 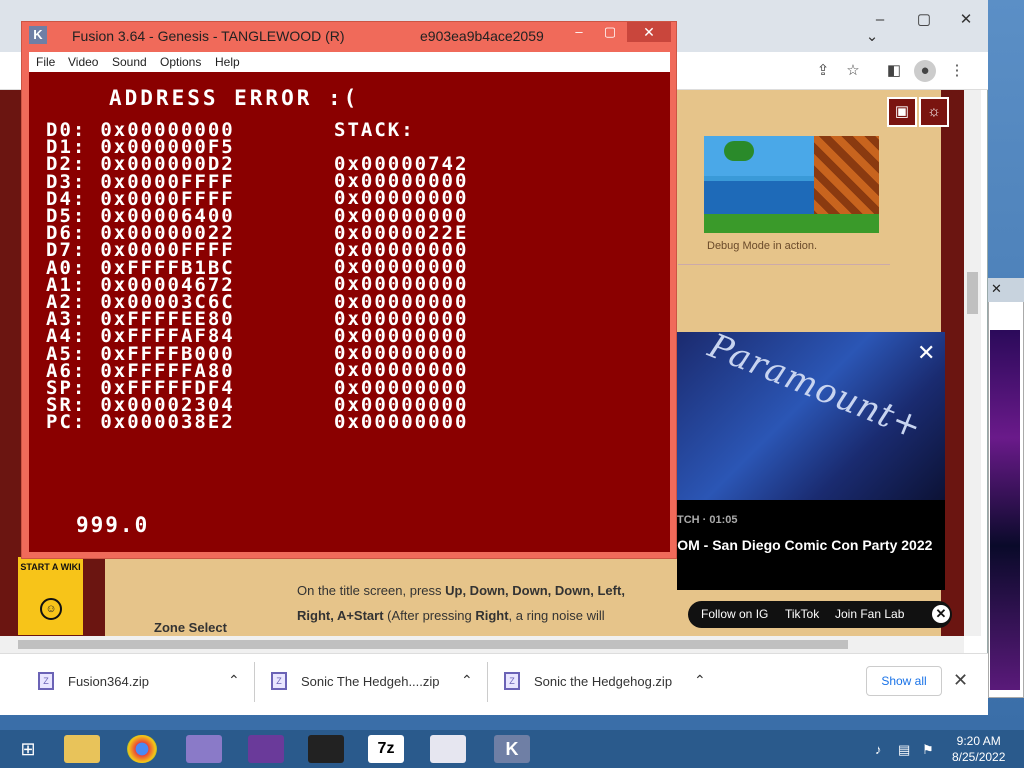 I want to click on sonic-debug-screenshot, so click(x=791, y=184).